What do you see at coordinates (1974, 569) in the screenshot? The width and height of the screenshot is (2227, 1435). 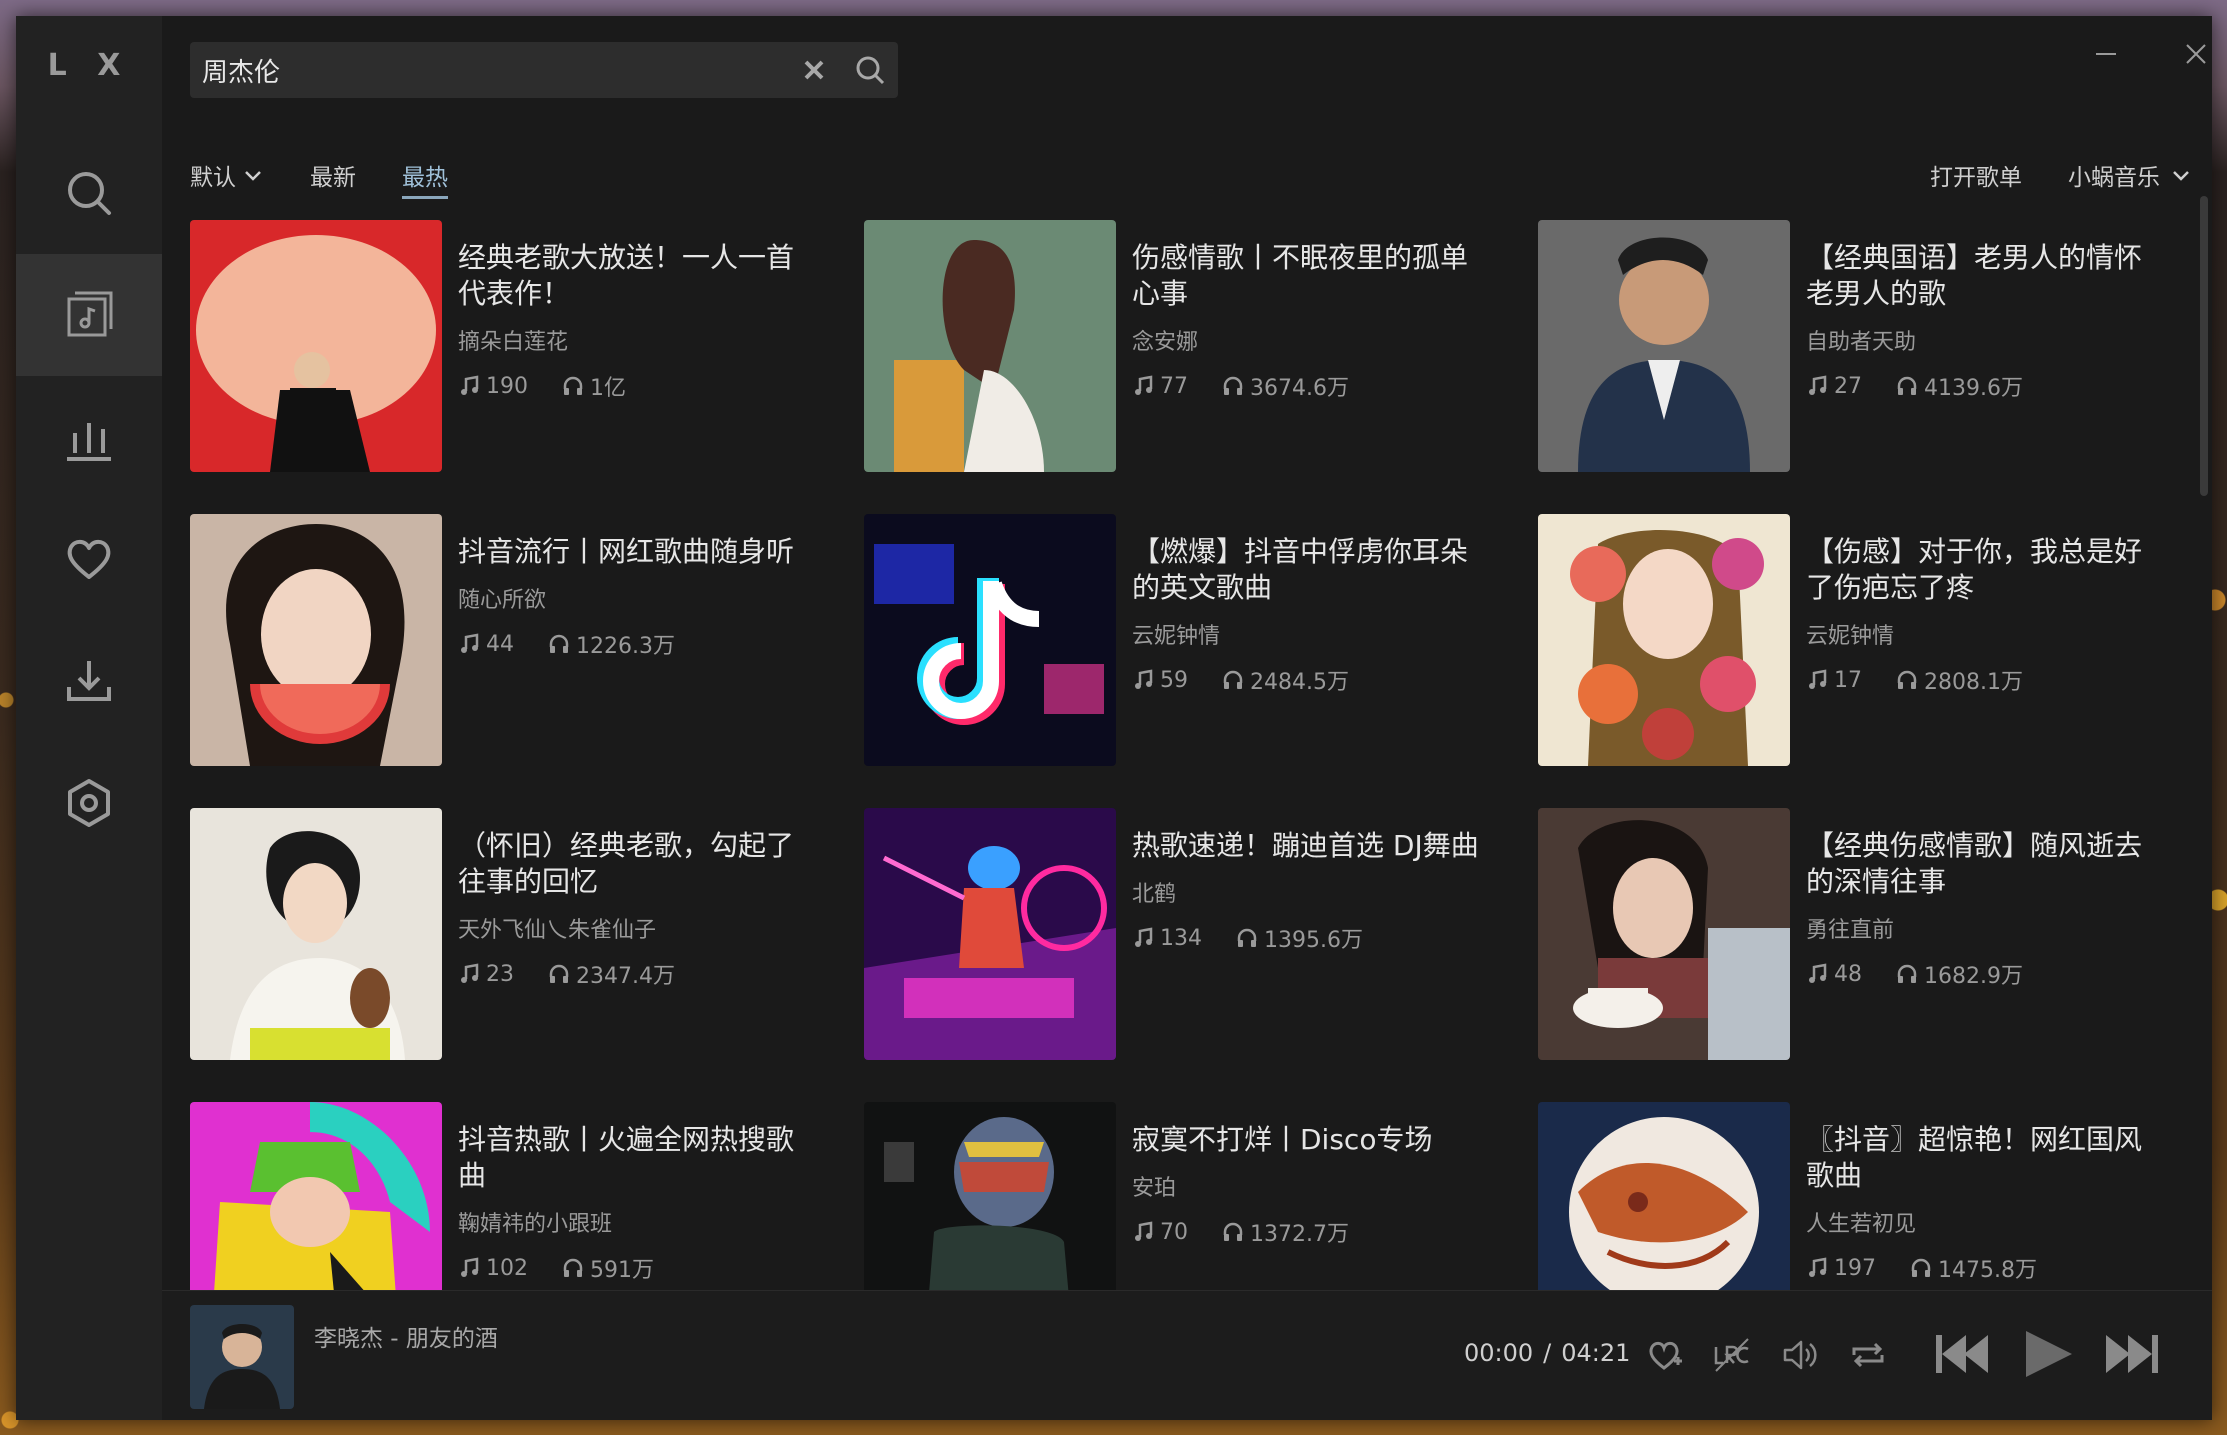 I see `playlist-title: 【伤感】对于你，我总是好了伤疤忘了疼` at bounding box center [1974, 569].